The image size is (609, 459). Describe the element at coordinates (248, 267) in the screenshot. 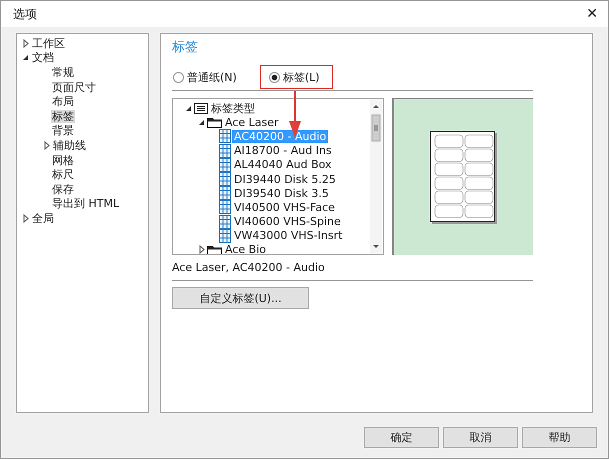

I see `selection-text: Ace Laser, AC40200 - Audio` at that location.